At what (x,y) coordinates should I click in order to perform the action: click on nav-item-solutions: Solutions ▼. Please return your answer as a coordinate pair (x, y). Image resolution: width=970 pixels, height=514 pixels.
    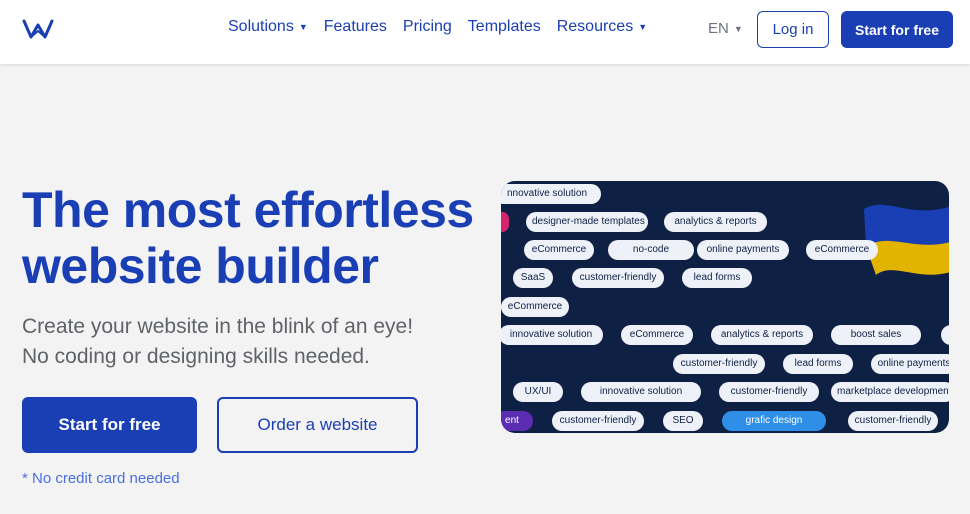
    Looking at the image, I should click on (268, 27).